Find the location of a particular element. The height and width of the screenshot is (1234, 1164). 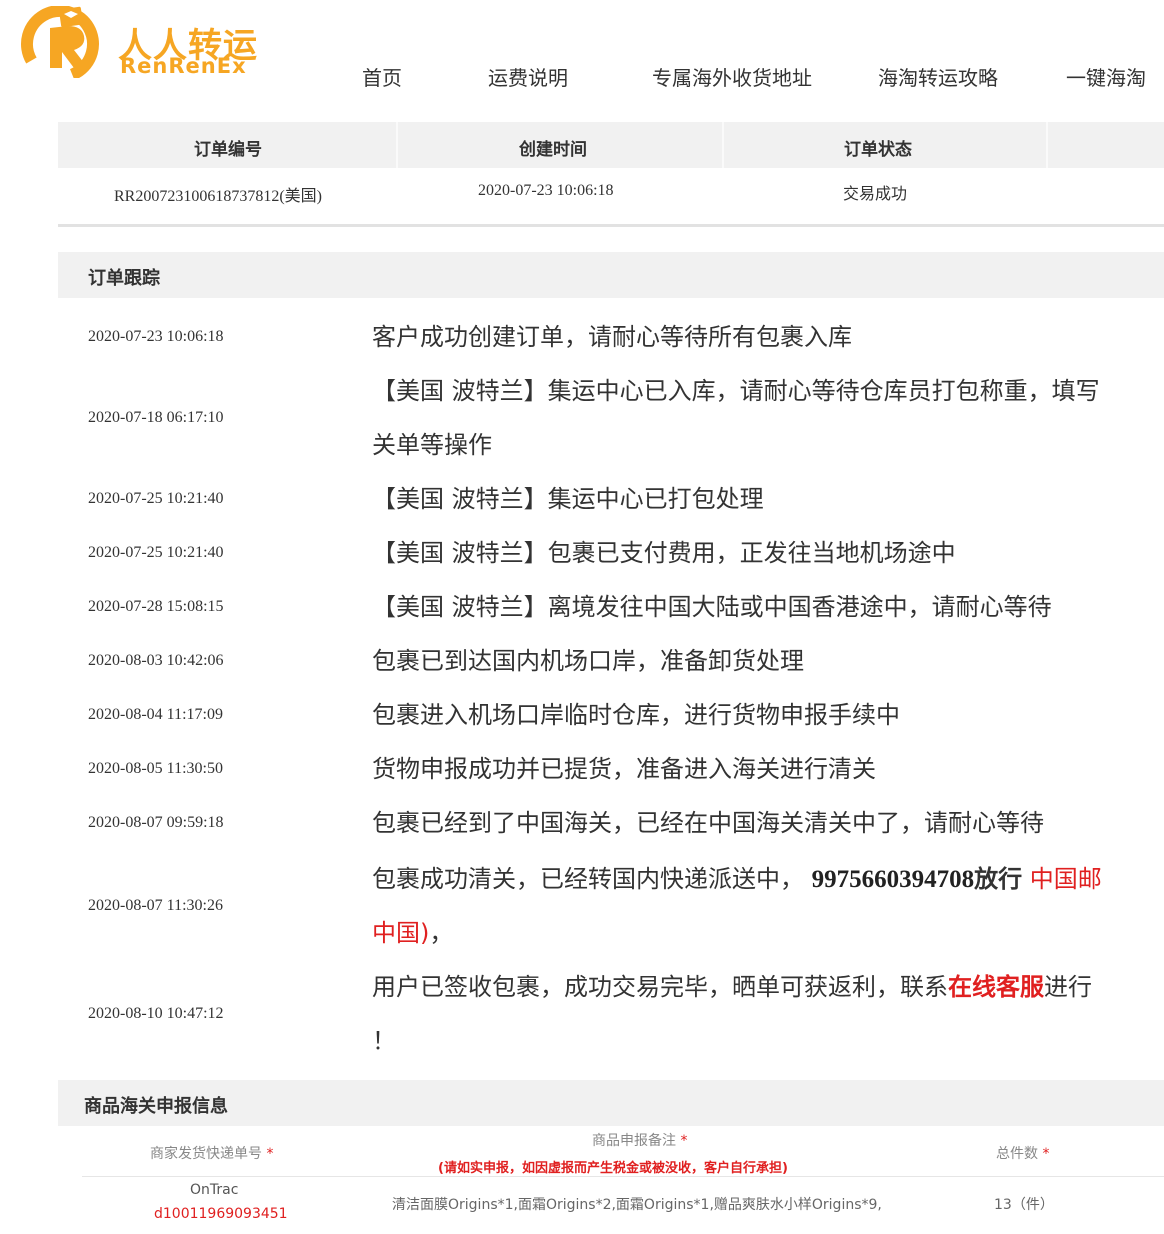

event-message: 包裹成功清关，已经转国内快递派送中， 9975660394708放行 中国邮 is located at coordinates (768, 879).